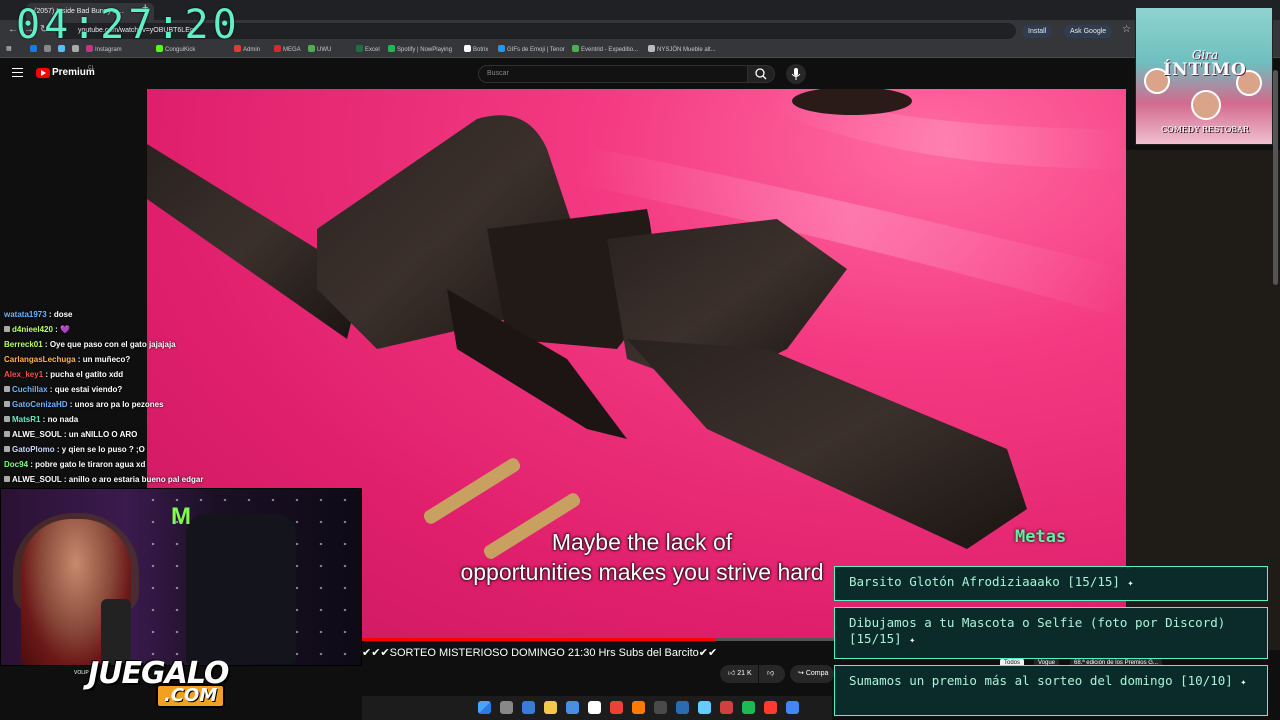 Image resolution: width=1280 pixels, height=720 pixels. What do you see at coordinates (642, 572) in the screenshot?
I see `subtitle-line-2: opportunities makes you strive hard` at bounding box center [642, 572].